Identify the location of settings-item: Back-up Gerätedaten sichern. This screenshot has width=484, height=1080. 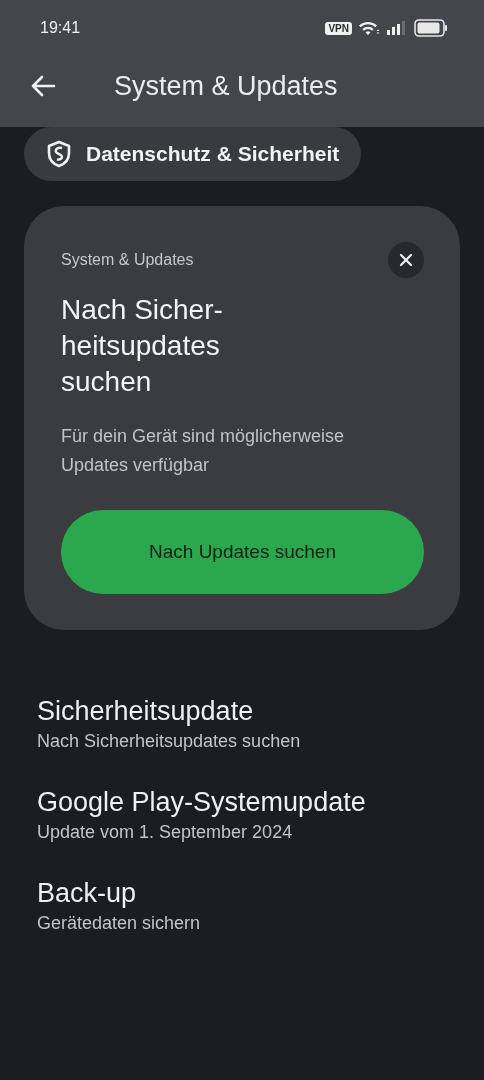
(248, 905).